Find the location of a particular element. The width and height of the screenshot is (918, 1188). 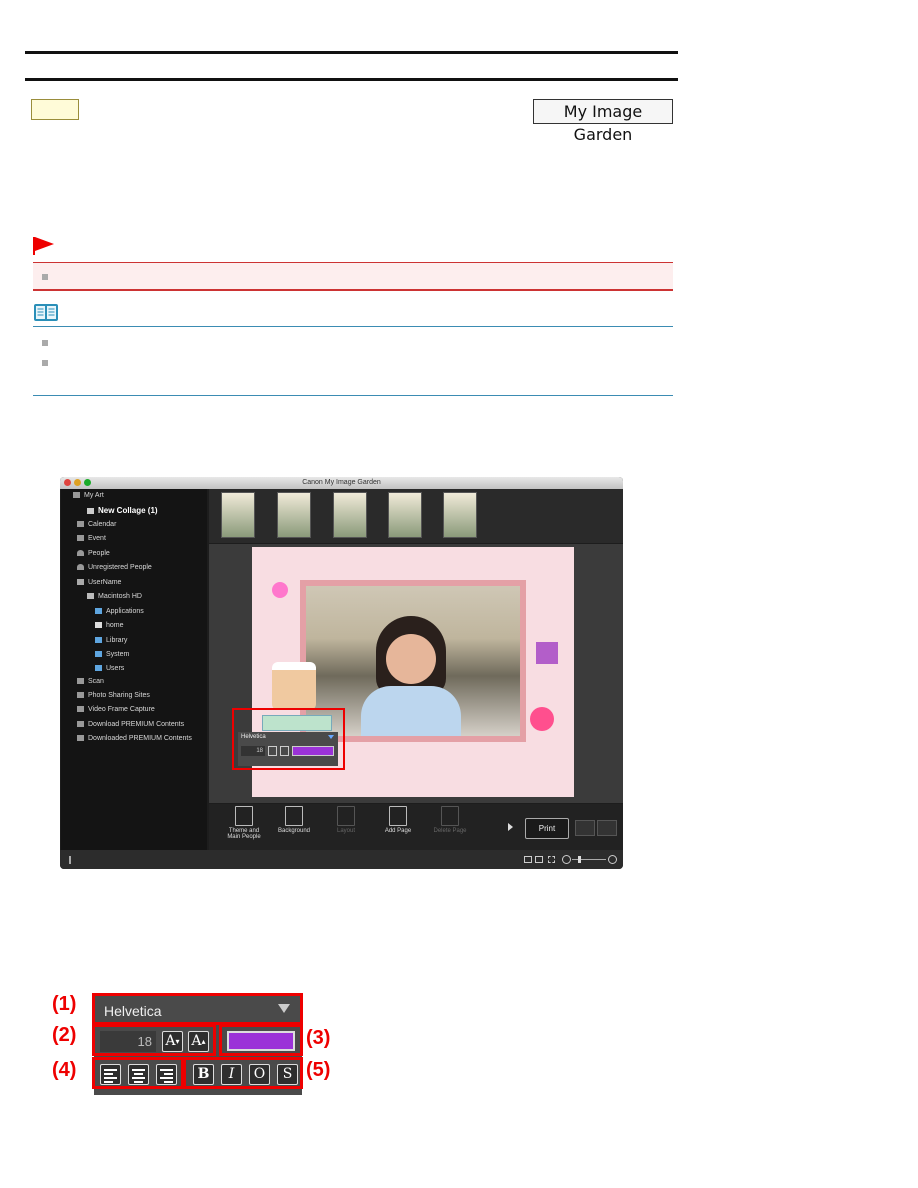

sidebar-item-users: Users is located at coordinates (109, 668).